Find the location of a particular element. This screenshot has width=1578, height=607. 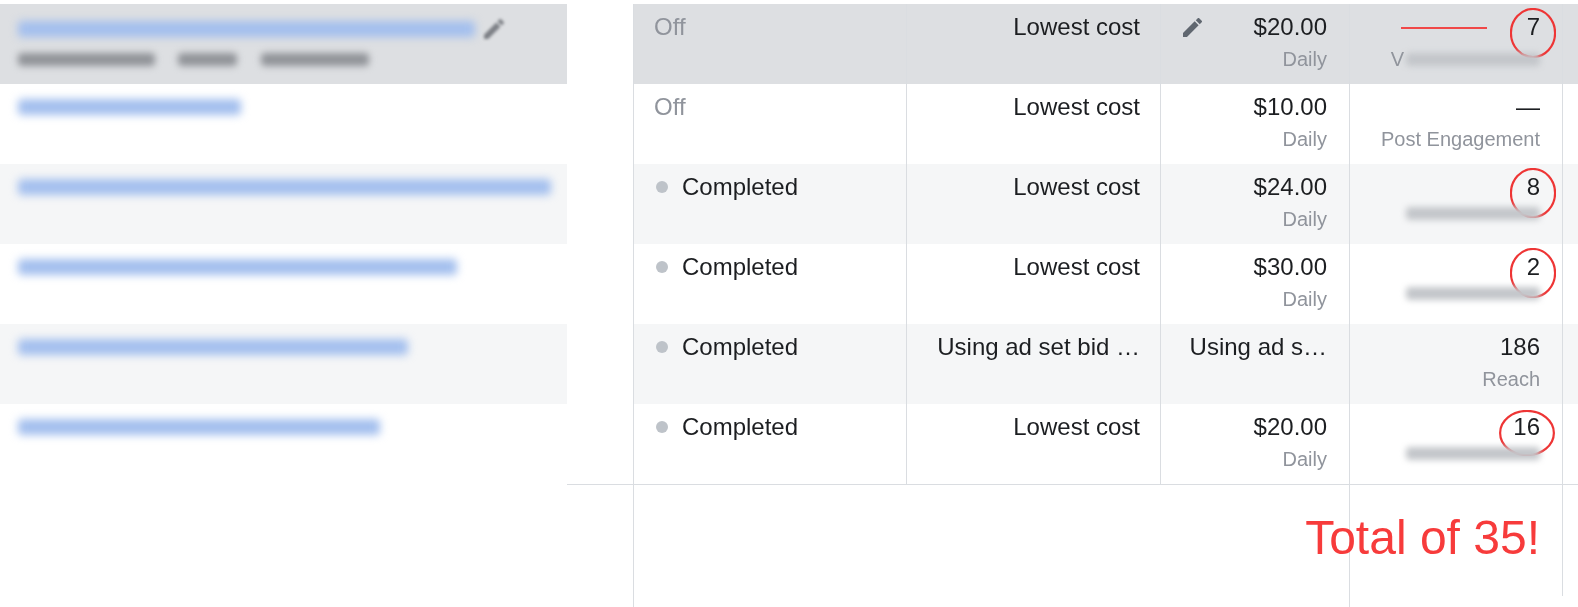

result-value: — is located at coordinates (1528, 107).